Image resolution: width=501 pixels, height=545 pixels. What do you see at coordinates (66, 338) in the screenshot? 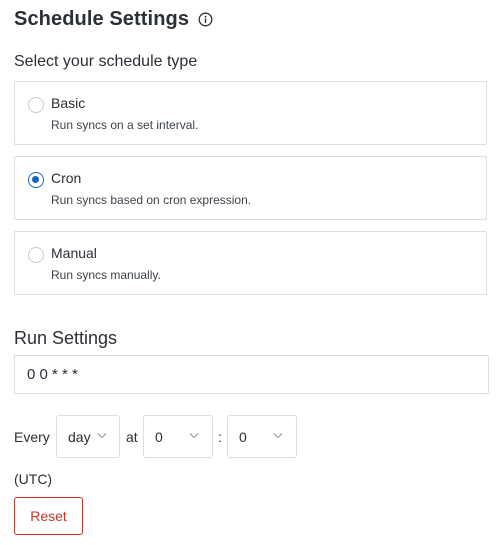
I see `run-settings-title: Run Settings` at bounding box center [66, 338].